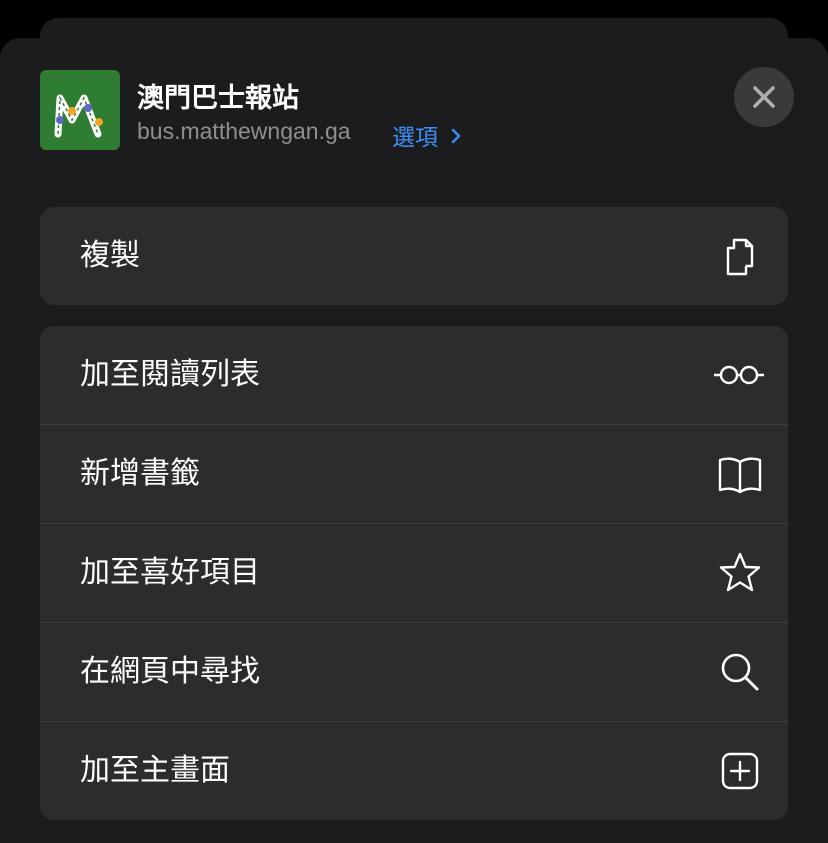 This screenshot has height=843, width=828. What do you see at coordinates (155, 770) in the screenshot?
I see `home-screen-label: 加至主畫面` at bounding box center [155, 770].